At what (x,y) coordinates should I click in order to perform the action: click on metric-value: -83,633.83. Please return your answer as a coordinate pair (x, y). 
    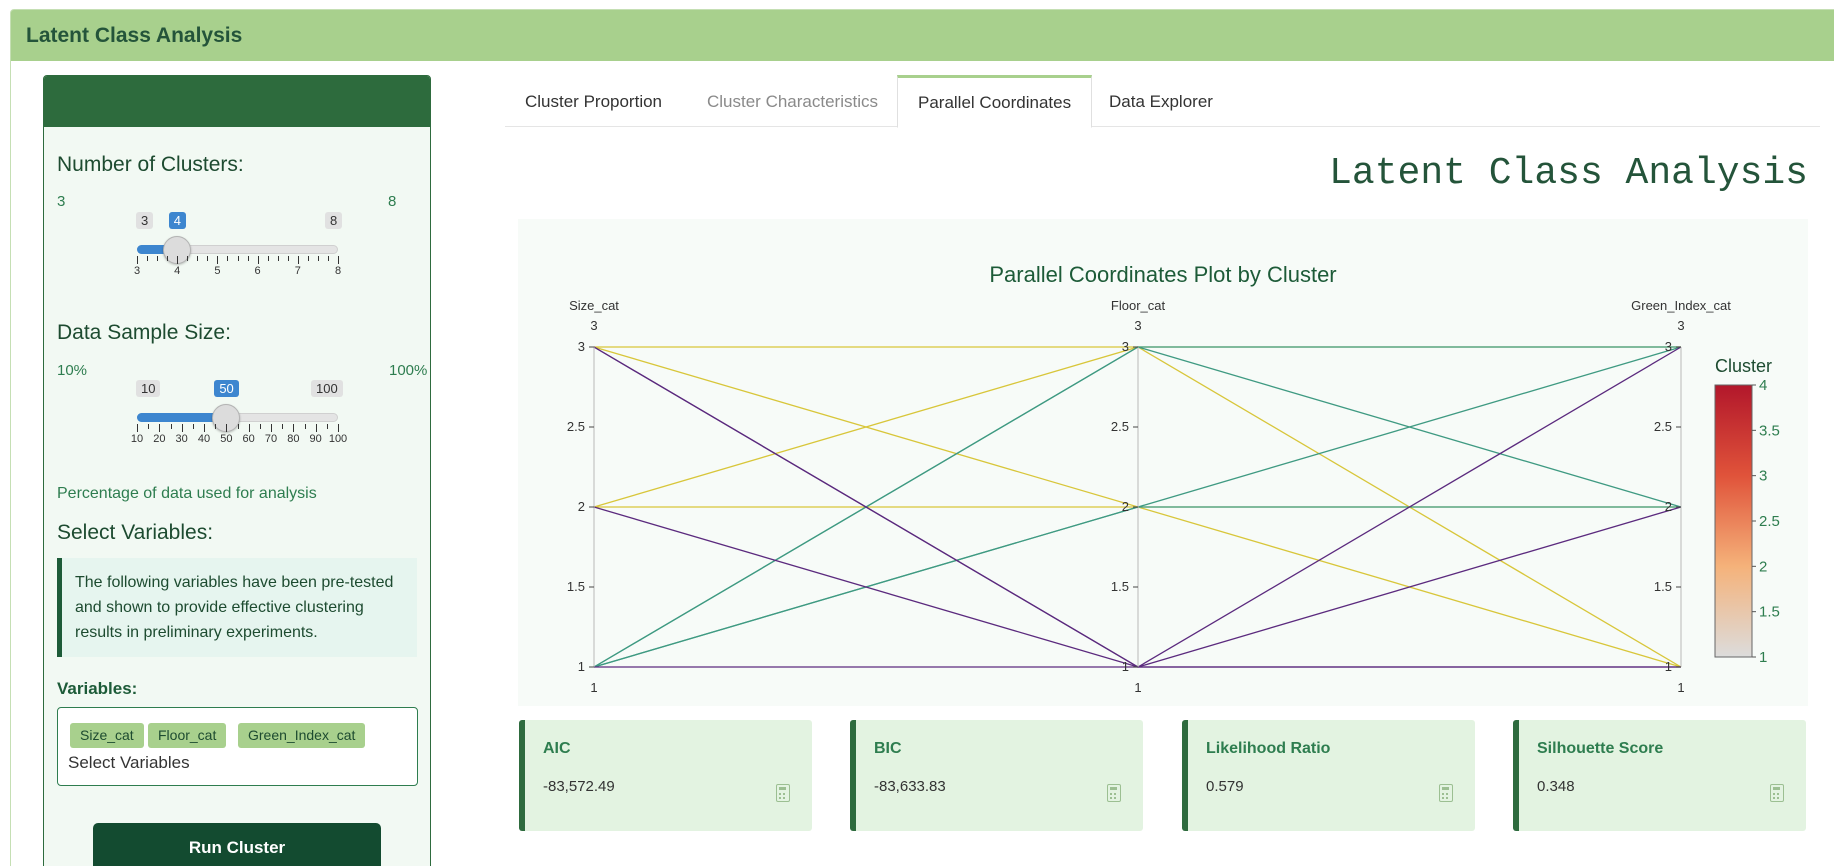
    Looking at the image, I should click on (910, 786).